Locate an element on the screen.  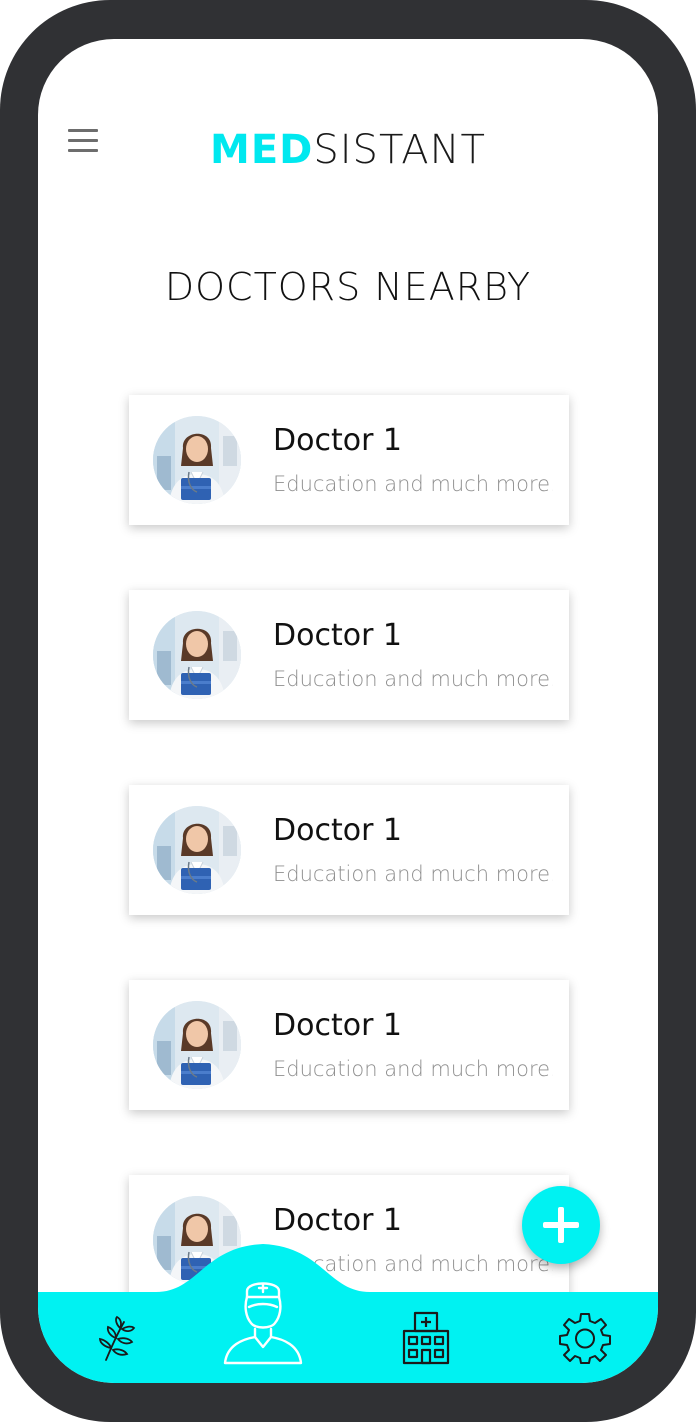
gear-icon is located at coordinates (585, 1338).